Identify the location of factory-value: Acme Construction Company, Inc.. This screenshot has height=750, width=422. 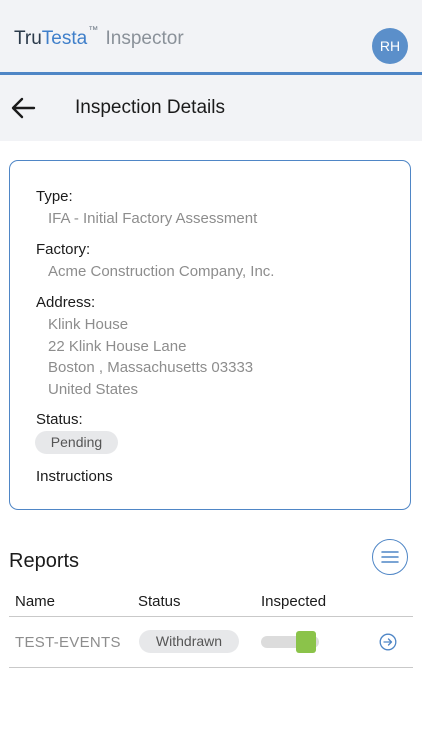
(161, 271).